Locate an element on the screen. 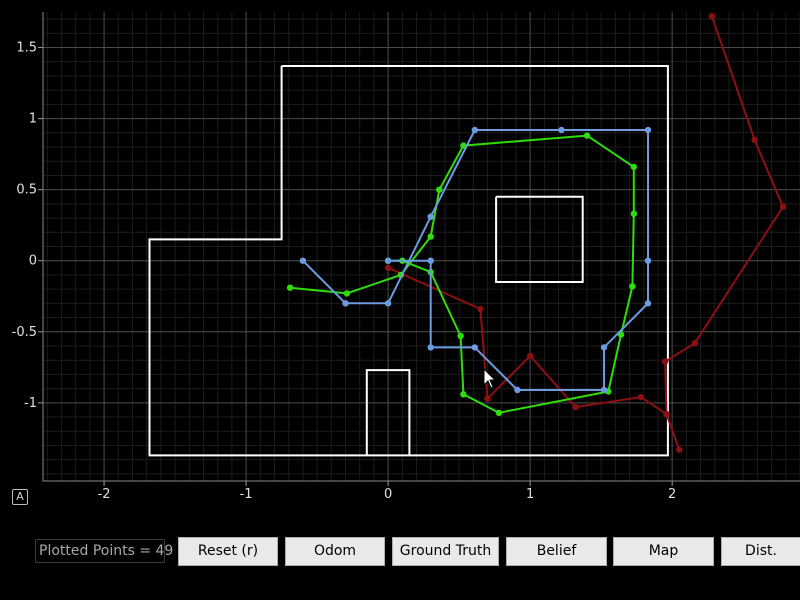 This screenshot has height=600, width=800. x-tick-label: 2 is located at coordinates (672, 494).